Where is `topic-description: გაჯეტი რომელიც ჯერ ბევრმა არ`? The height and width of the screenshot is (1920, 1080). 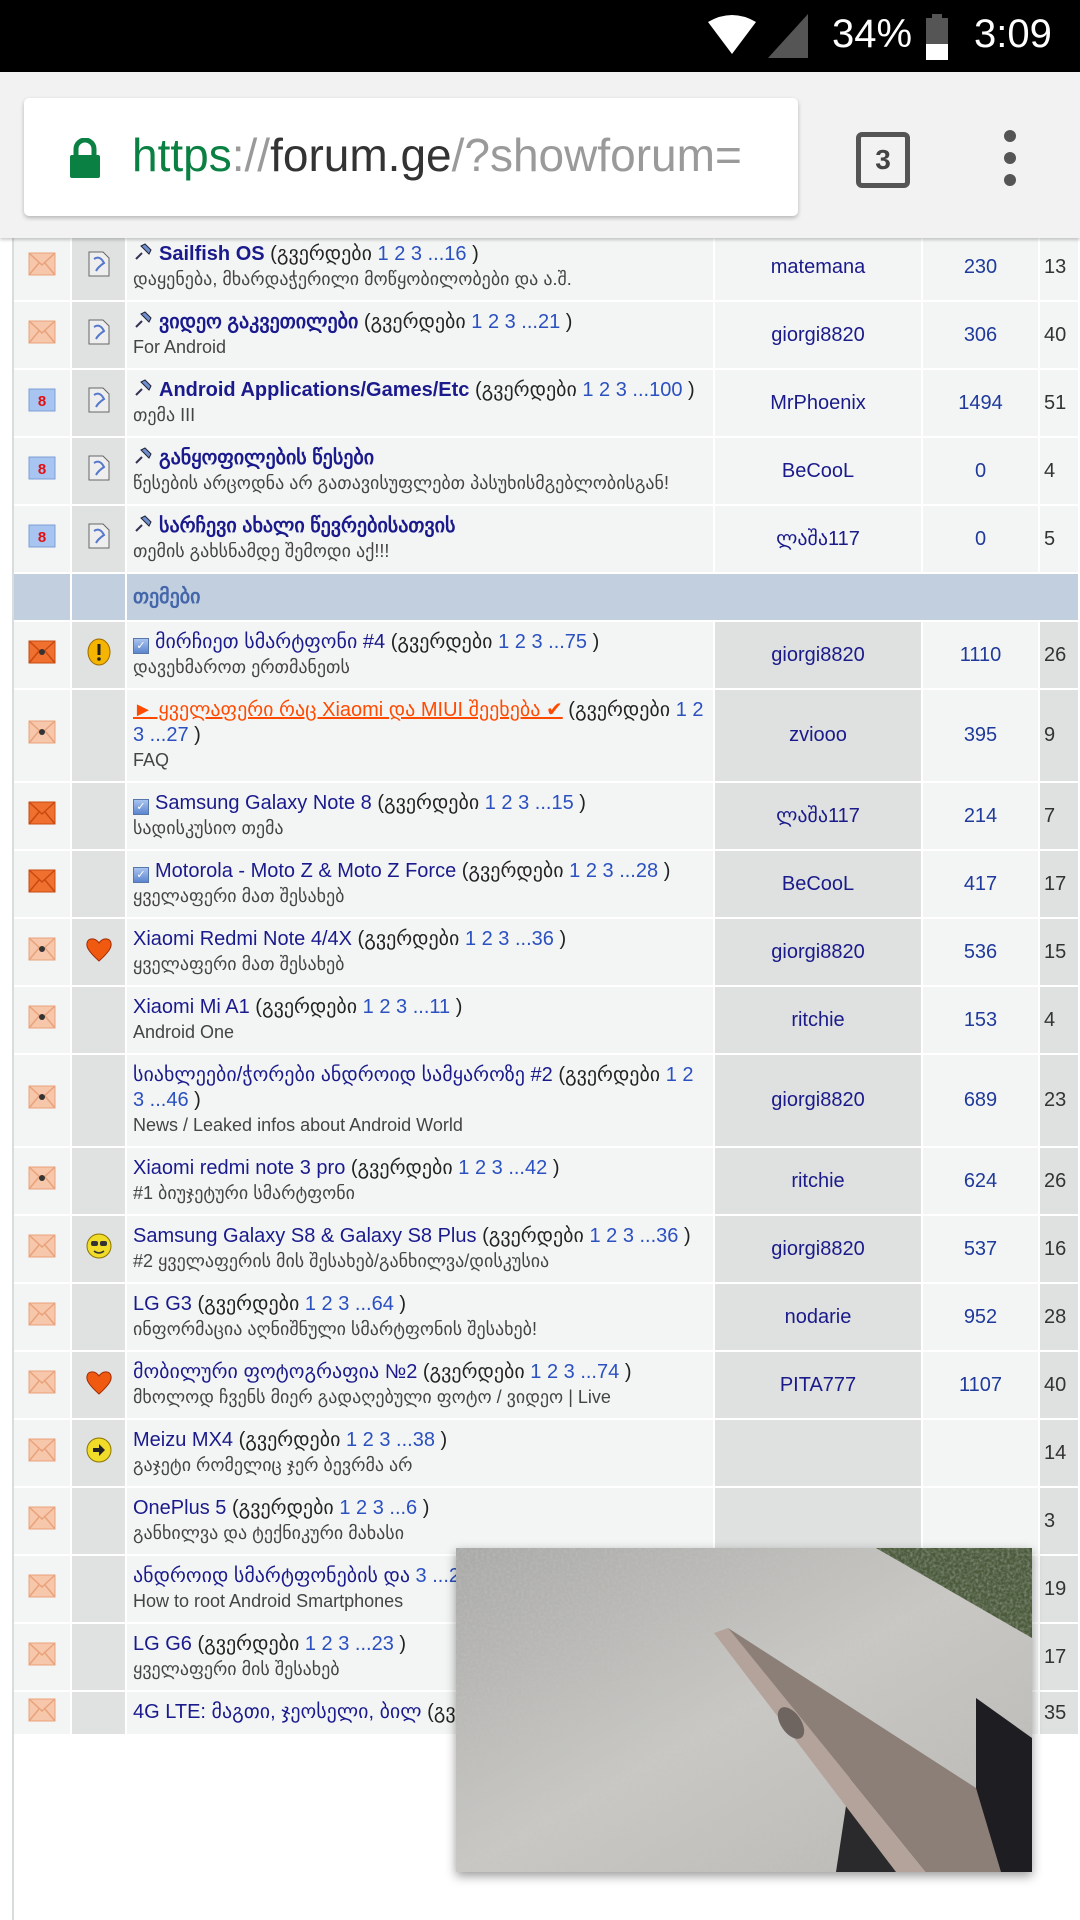
topic-description: გაჯეტი რომელიც ჯერ ბევრმა არ is located at coordinates (273, 1465).